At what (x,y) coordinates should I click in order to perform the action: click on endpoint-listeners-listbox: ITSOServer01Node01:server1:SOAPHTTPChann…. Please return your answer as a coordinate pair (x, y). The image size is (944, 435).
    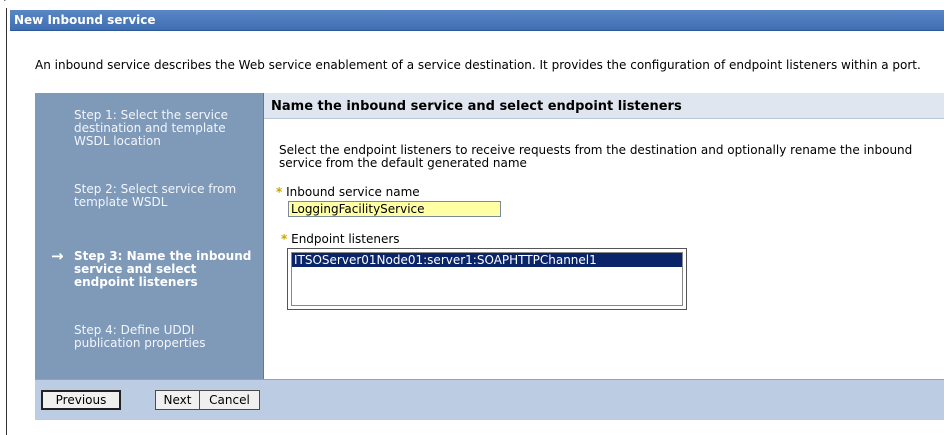
    Looking at the image, I should click on (487, 279).